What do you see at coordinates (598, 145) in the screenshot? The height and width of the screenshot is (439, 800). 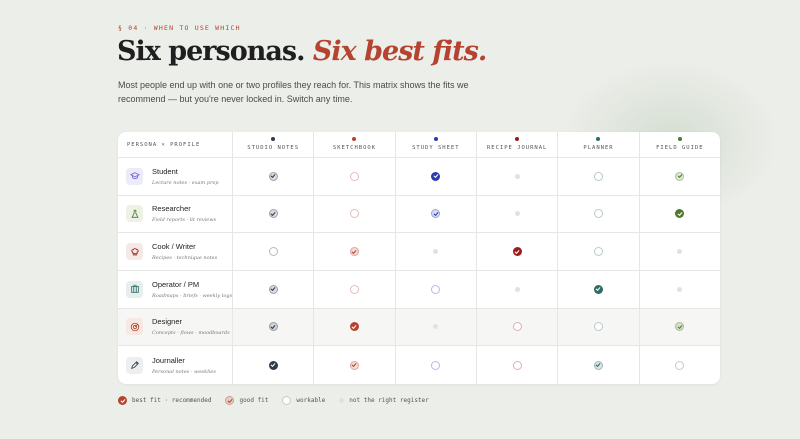 I see `column-header-planner: PLANNER` at bounding box center [598, 145].